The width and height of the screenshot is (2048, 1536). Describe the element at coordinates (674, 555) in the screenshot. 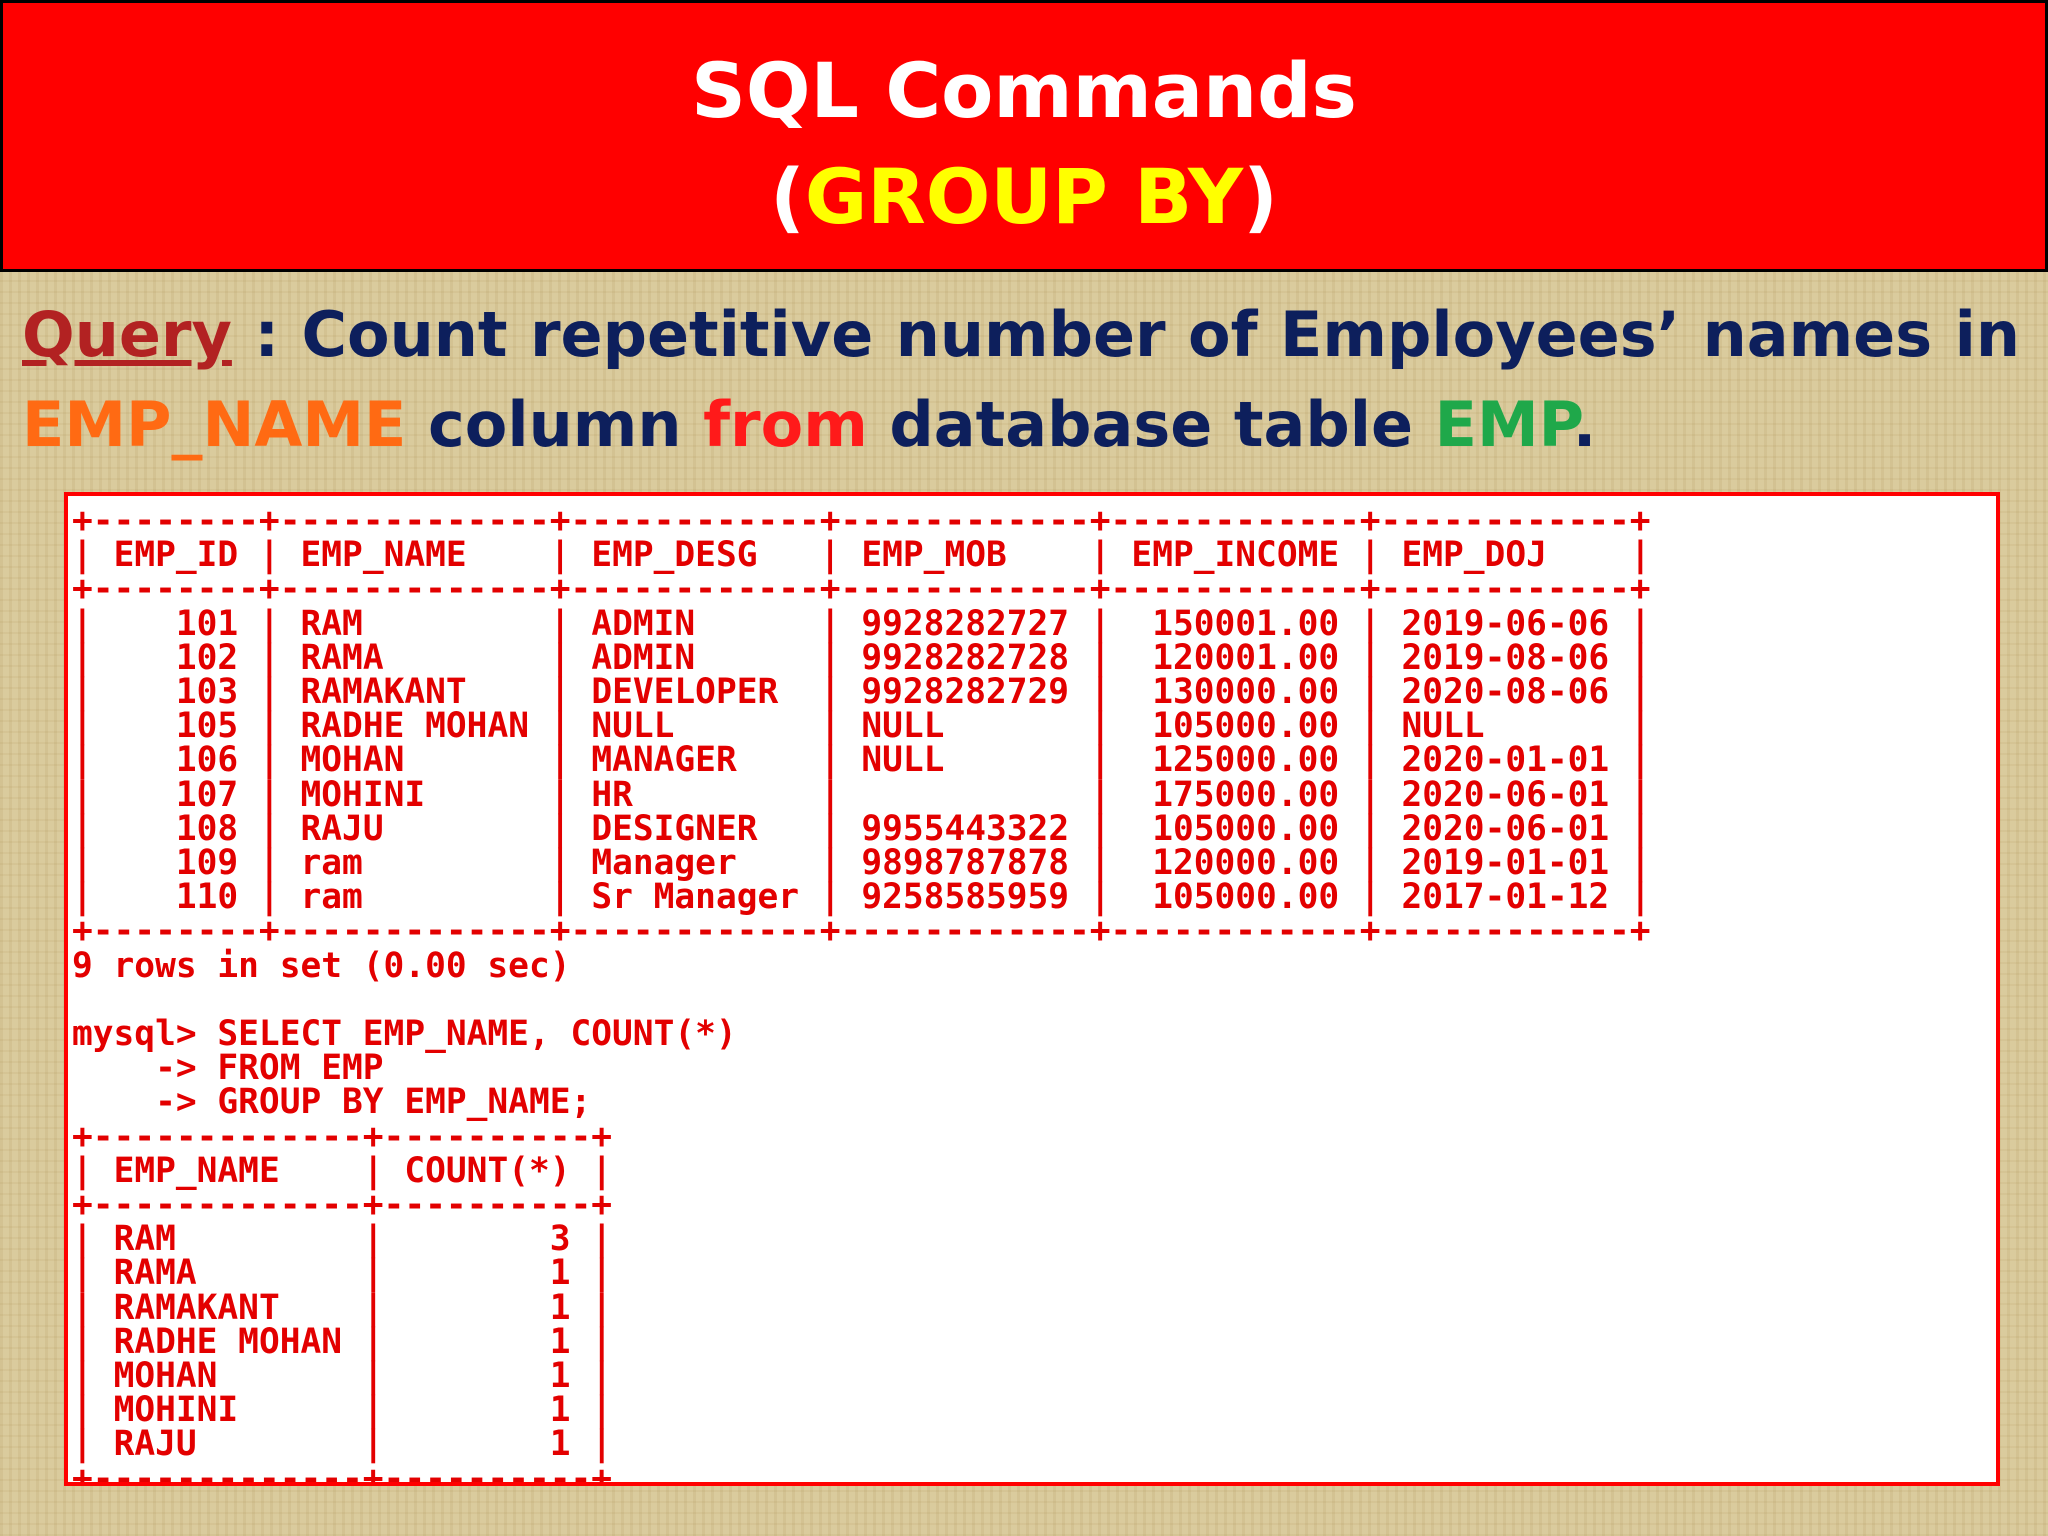

I see `emp-table-header-cell: EMP_DESG` at that location.